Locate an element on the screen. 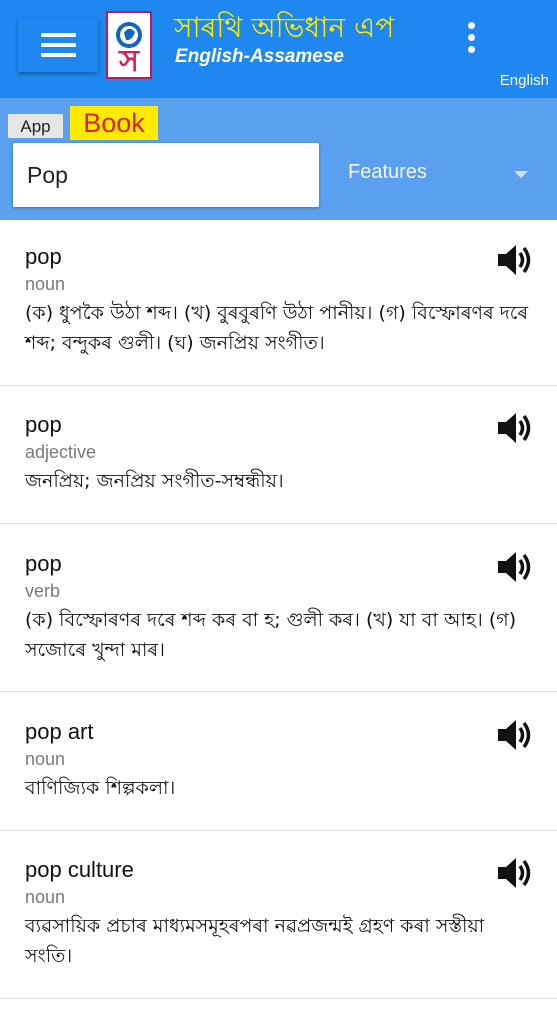 The image size is (557, 1024). dropdown-arrow-icon is located at coordinates (521, 174).